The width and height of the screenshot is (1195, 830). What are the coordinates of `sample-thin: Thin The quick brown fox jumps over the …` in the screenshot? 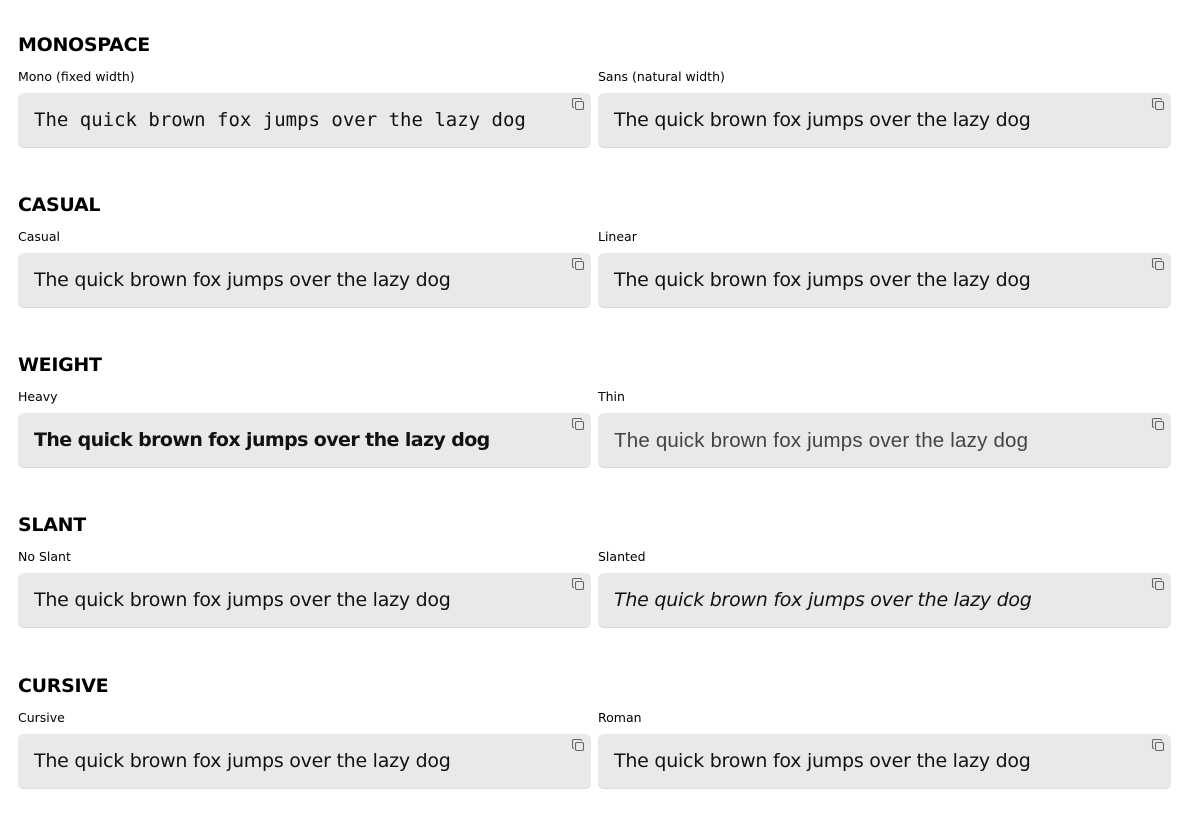 It's located at (884, 428).